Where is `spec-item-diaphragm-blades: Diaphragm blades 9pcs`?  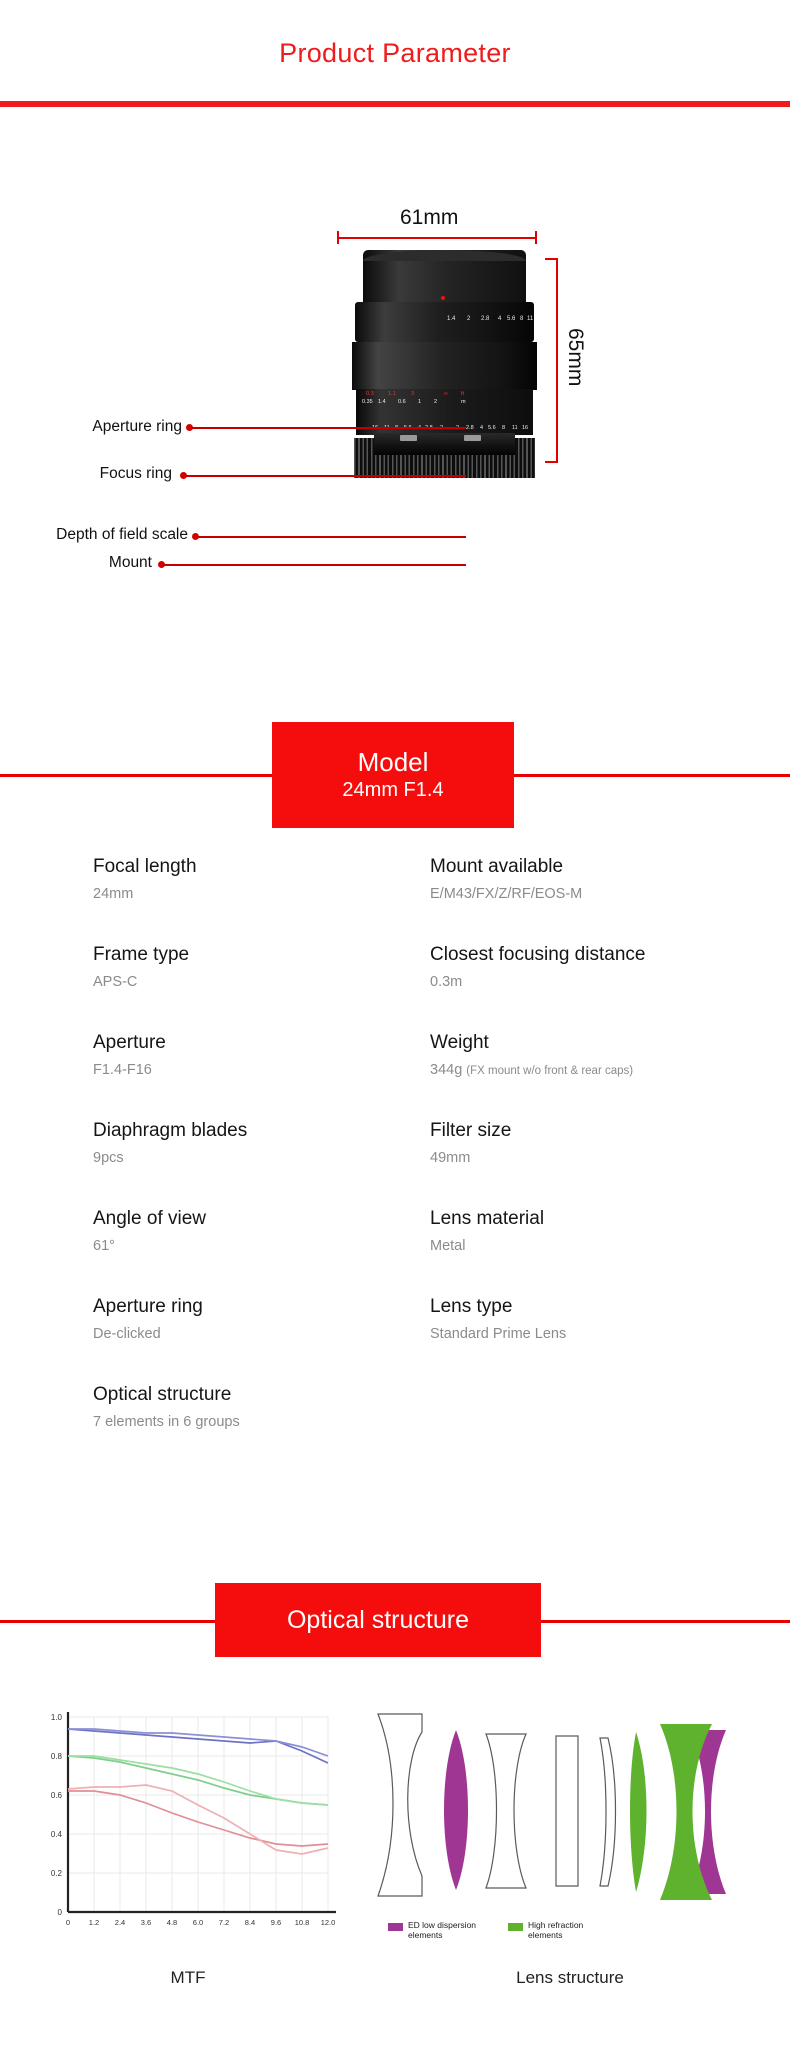
spec-item-diaphragm-blades: Diaphragm blades 9pcs is located at coordinates (170, 1144).